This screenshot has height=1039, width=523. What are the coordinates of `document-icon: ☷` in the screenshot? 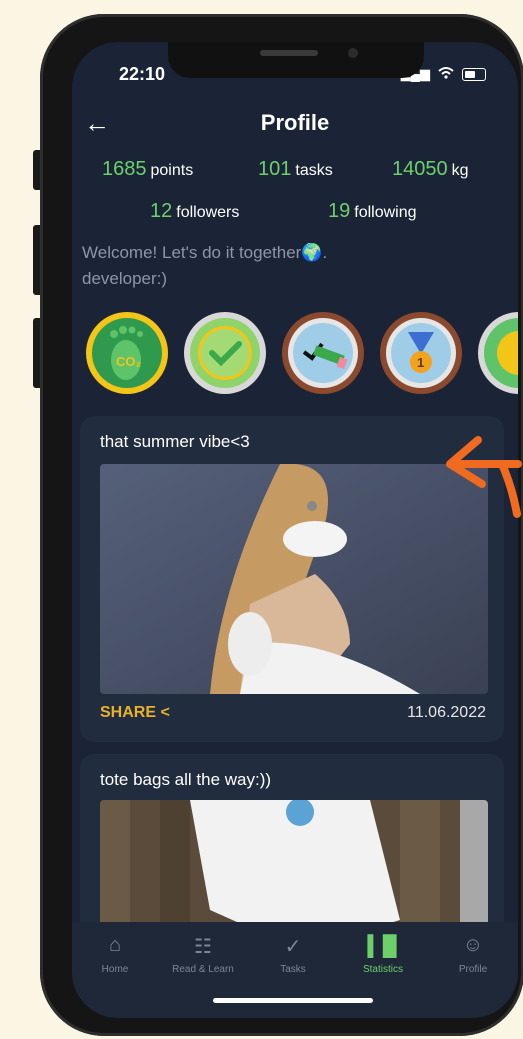 It's located at (203, 947).